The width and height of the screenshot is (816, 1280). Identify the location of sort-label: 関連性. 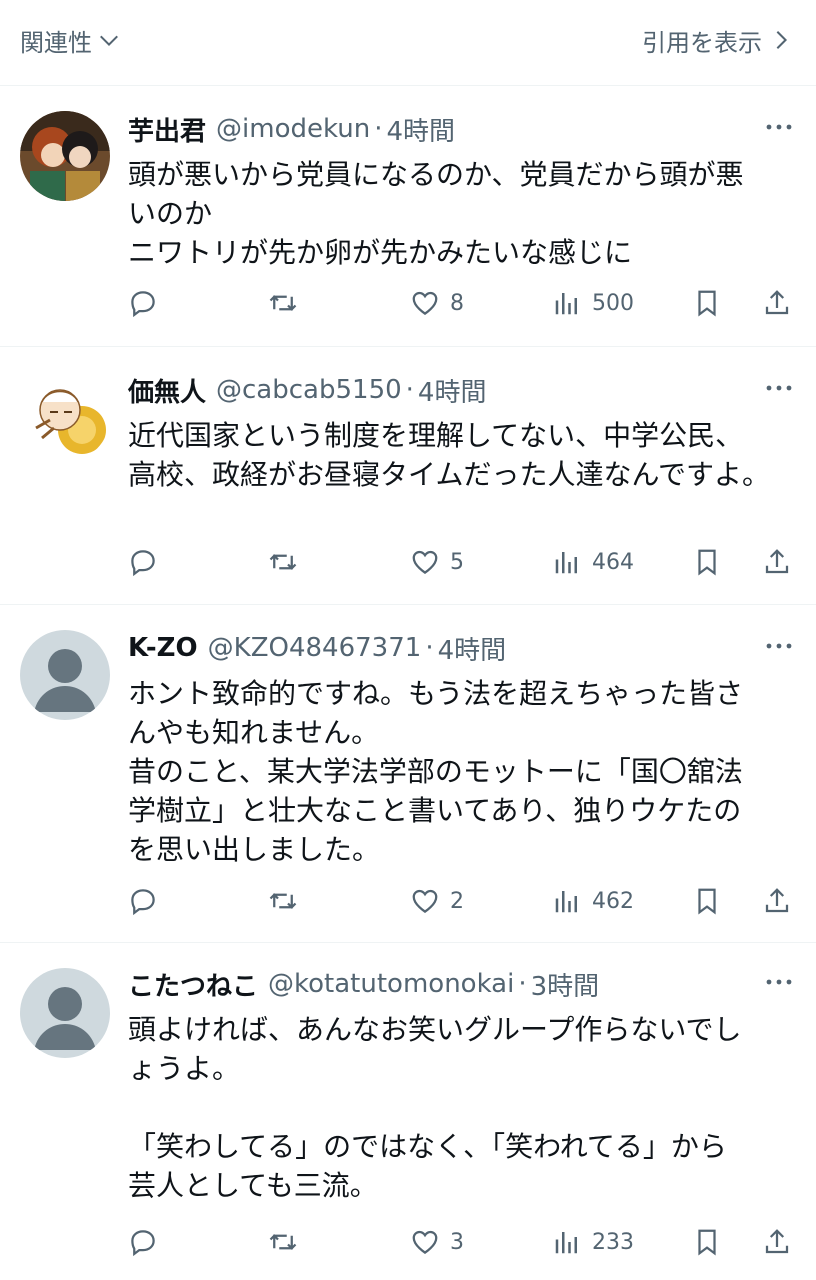
(56, 42).